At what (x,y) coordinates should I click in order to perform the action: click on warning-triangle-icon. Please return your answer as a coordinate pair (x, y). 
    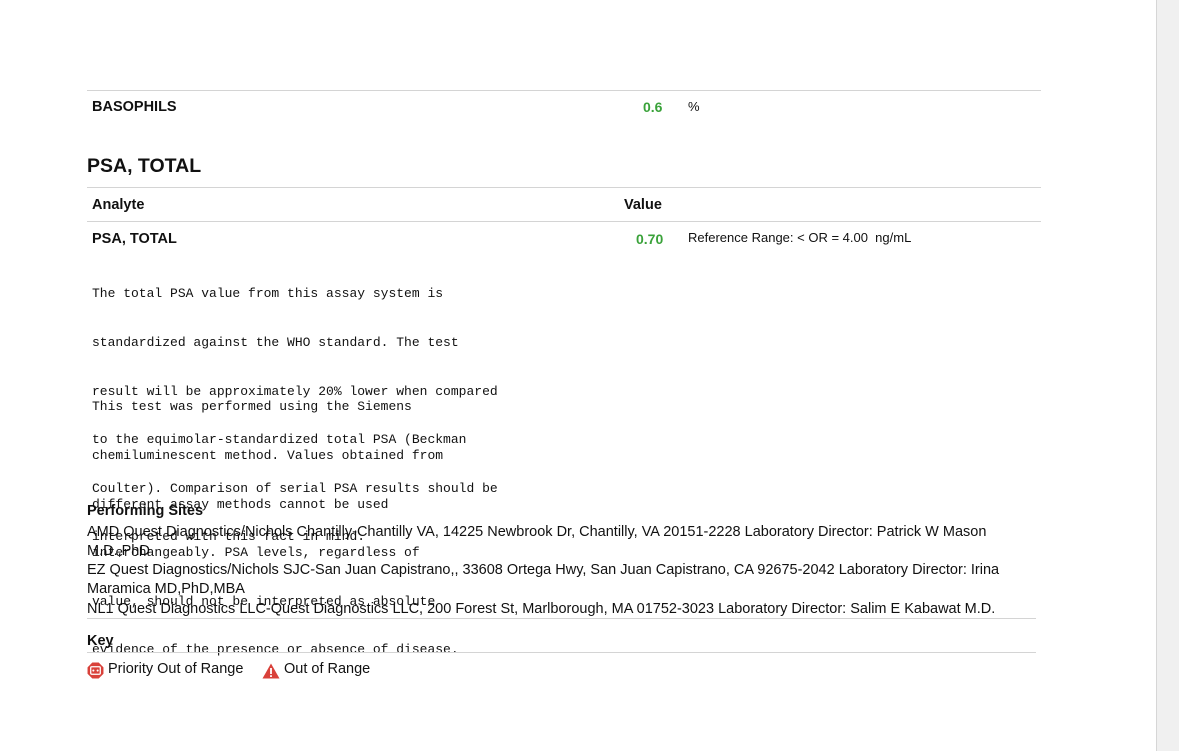
    Looking at the image, I should click on (271, 671).